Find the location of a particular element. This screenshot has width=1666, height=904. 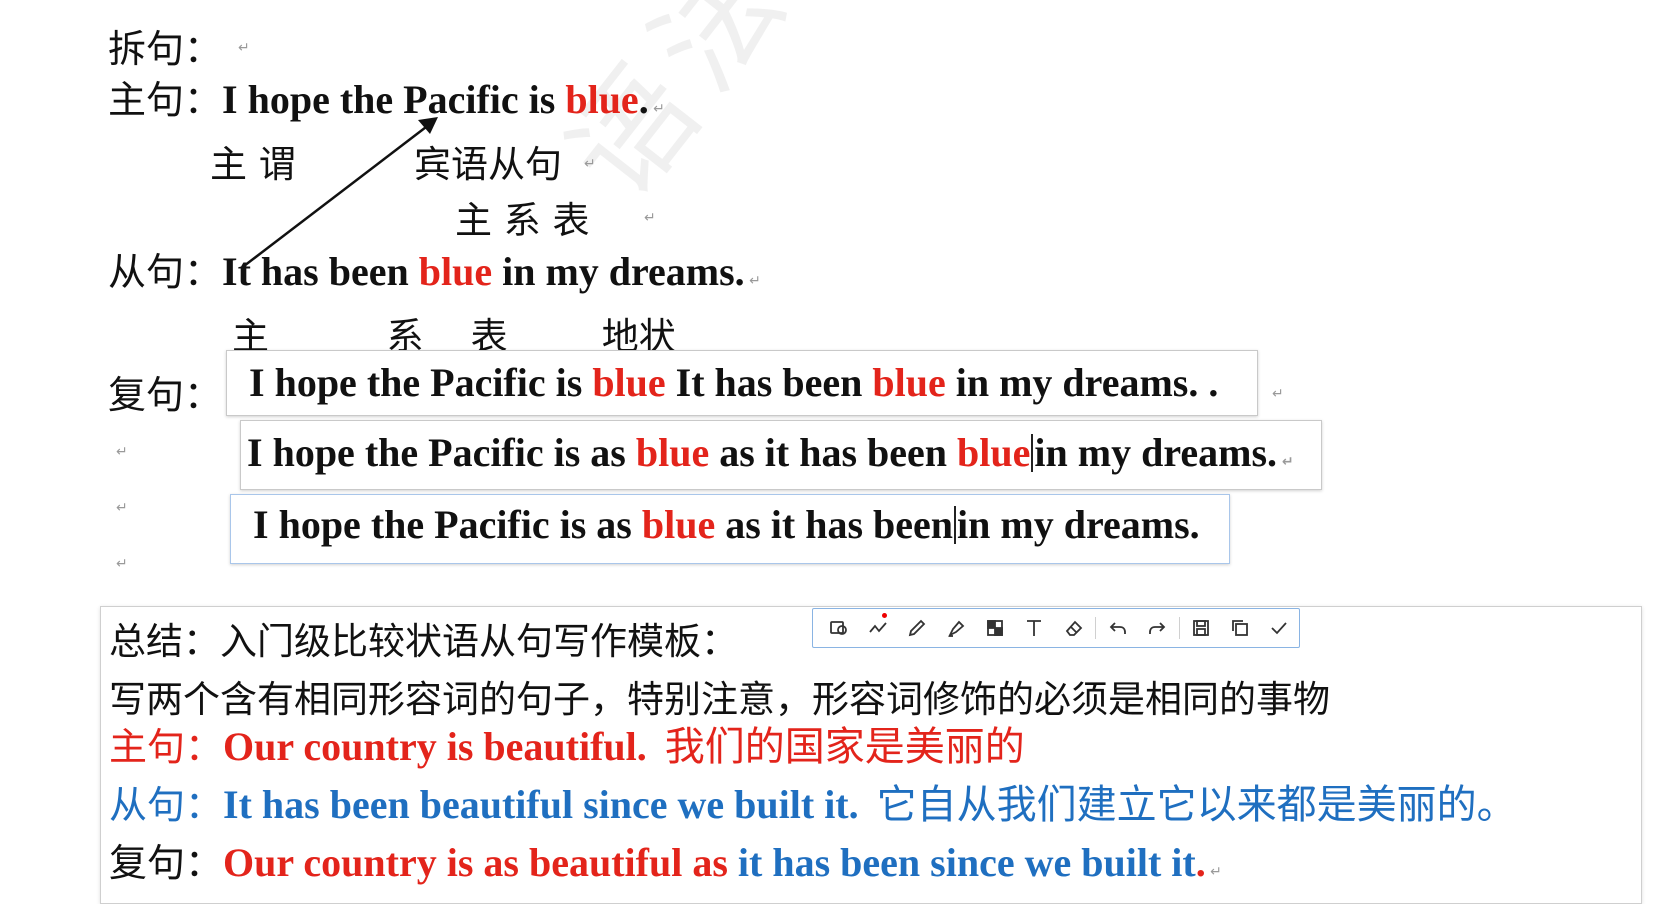

box1-adjective-1: blue is located at coordinates (629, 382).